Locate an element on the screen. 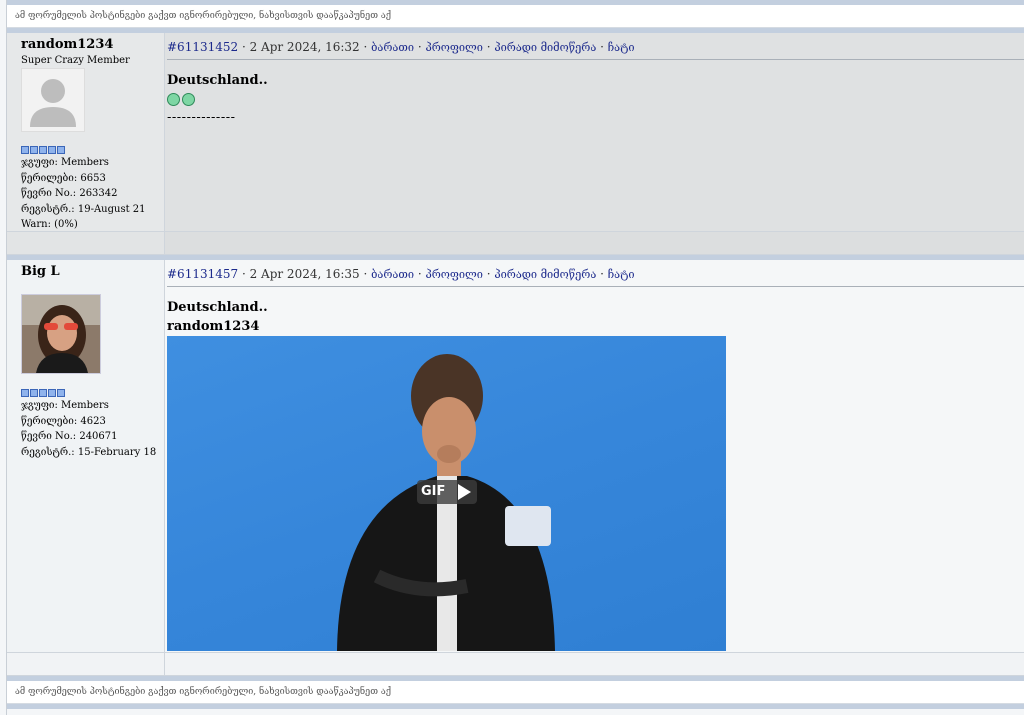  user-post-count: წერილები: 6653 is located at coordinates (63, 178).